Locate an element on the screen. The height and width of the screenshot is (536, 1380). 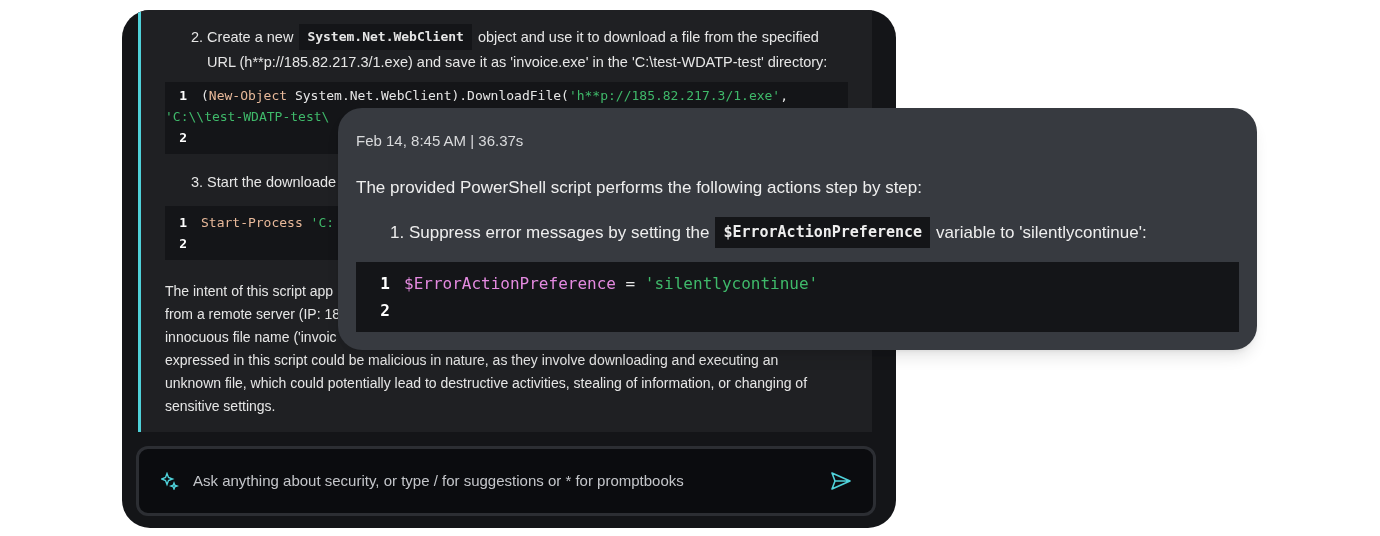
summary-text: sensitive settings. is located at coordinates (220, 406).